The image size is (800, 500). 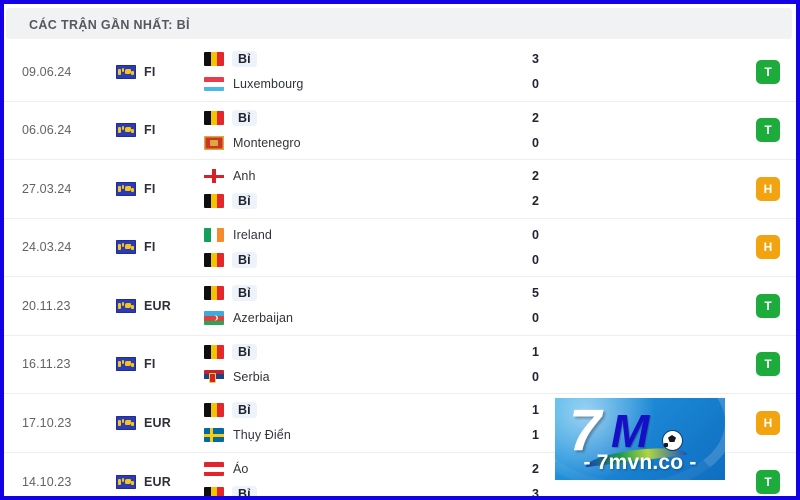 What do you see at coordinates (47, 188) in the screenshot?
I see `match-date: 27.03.24` at bounding box center [47, 188].